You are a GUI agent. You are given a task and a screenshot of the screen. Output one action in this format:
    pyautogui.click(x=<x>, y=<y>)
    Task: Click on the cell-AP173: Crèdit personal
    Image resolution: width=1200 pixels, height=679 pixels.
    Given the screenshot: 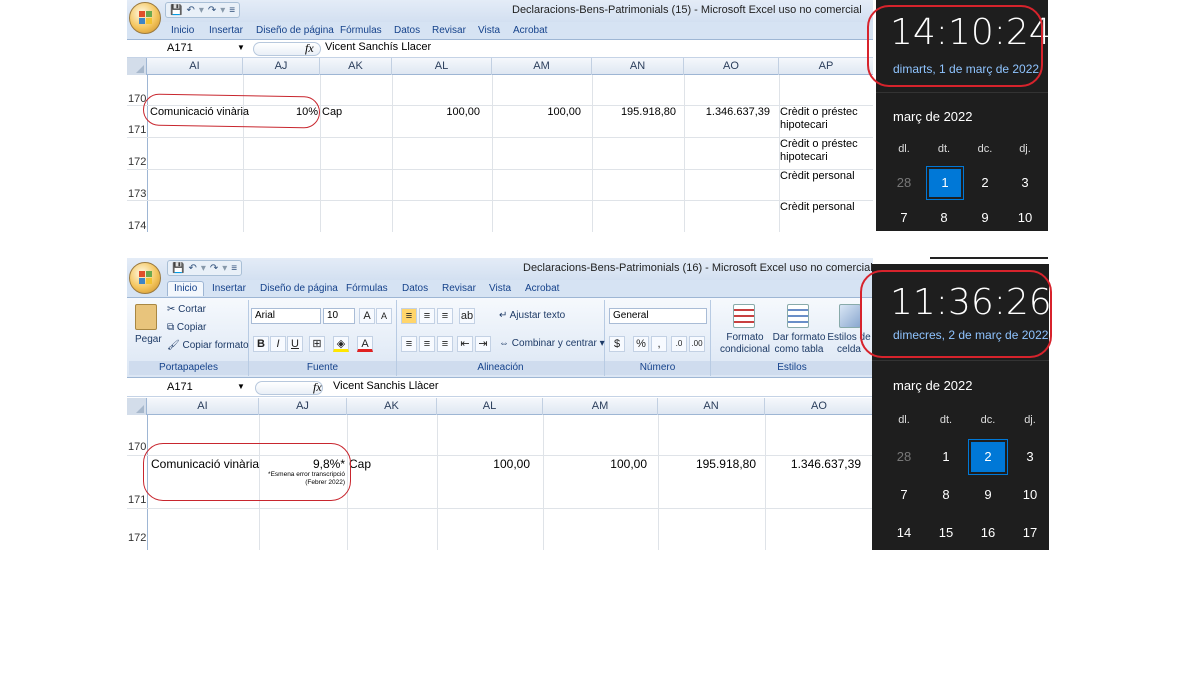 What is the action you would take?
    pyautogui.click(x=817, y=176)
    